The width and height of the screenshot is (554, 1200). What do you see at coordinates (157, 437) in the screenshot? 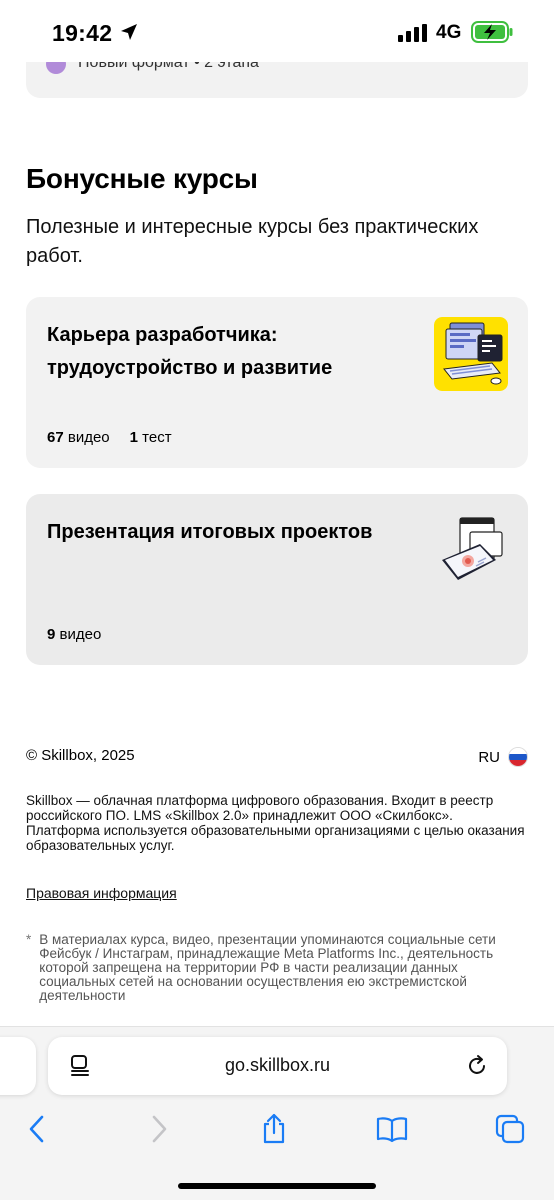
I see `tests-label: тест` at bounding box center [157, 437].